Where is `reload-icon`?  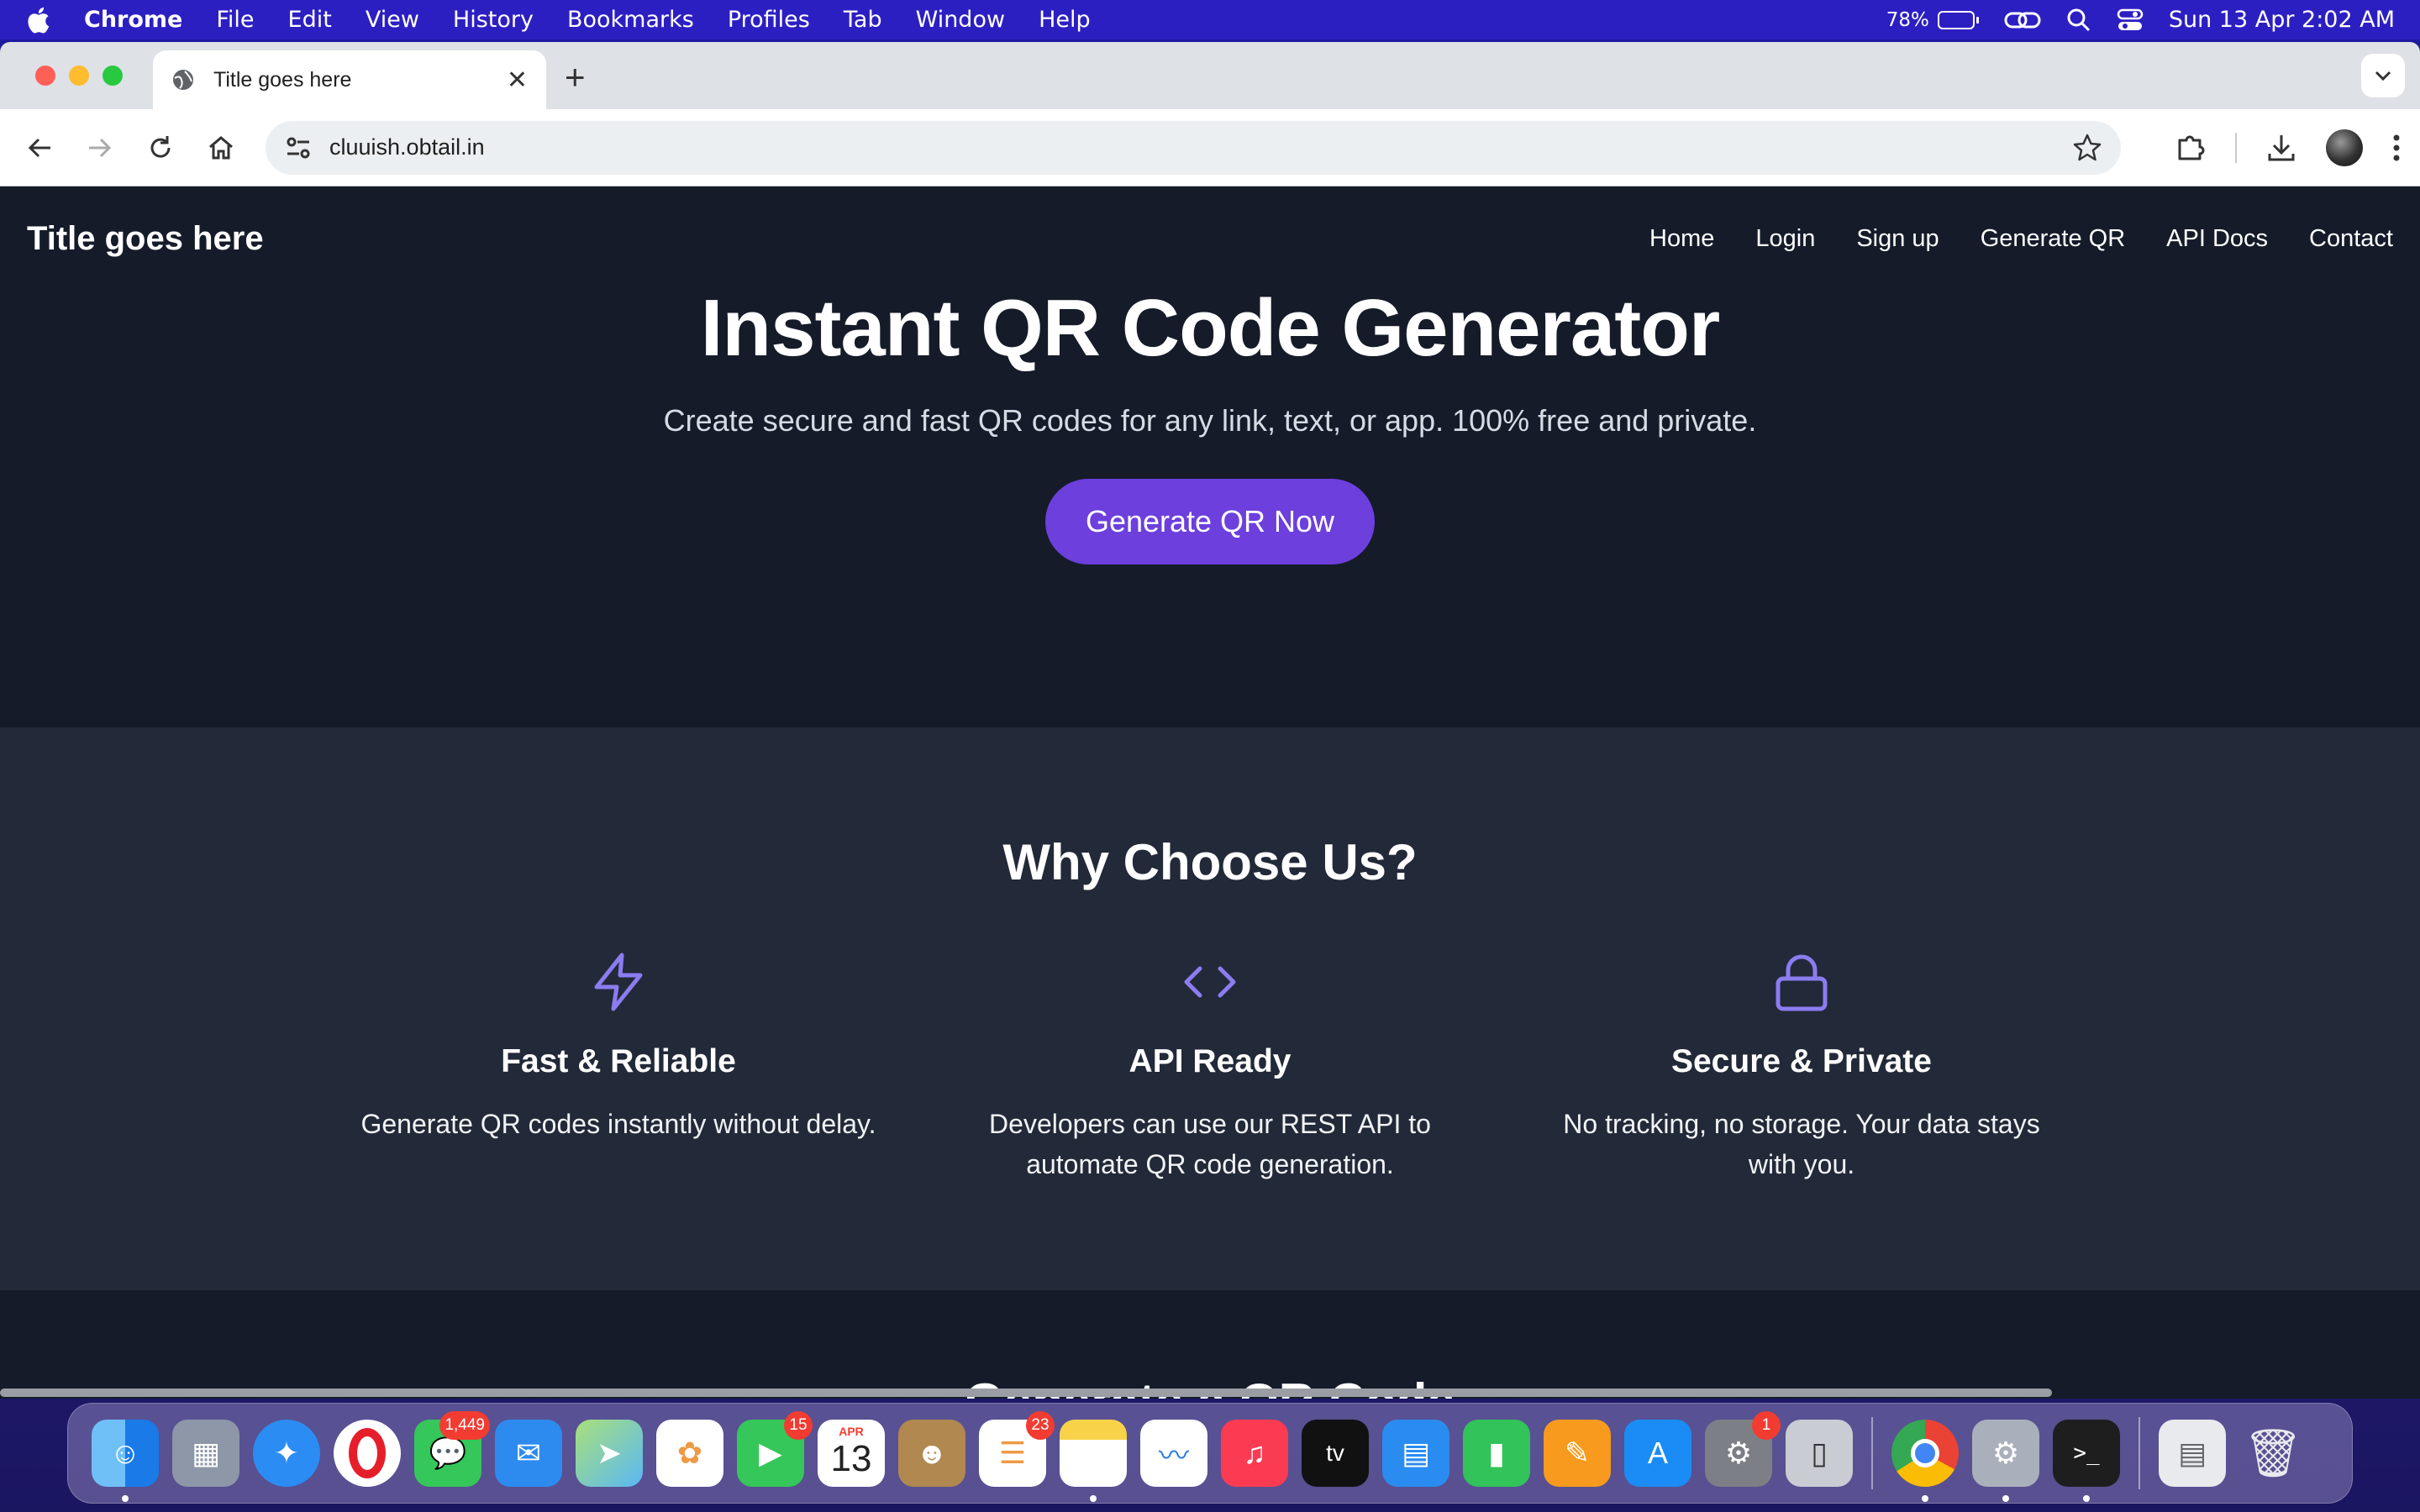
reload-icon is located at coordinates (161, 146).